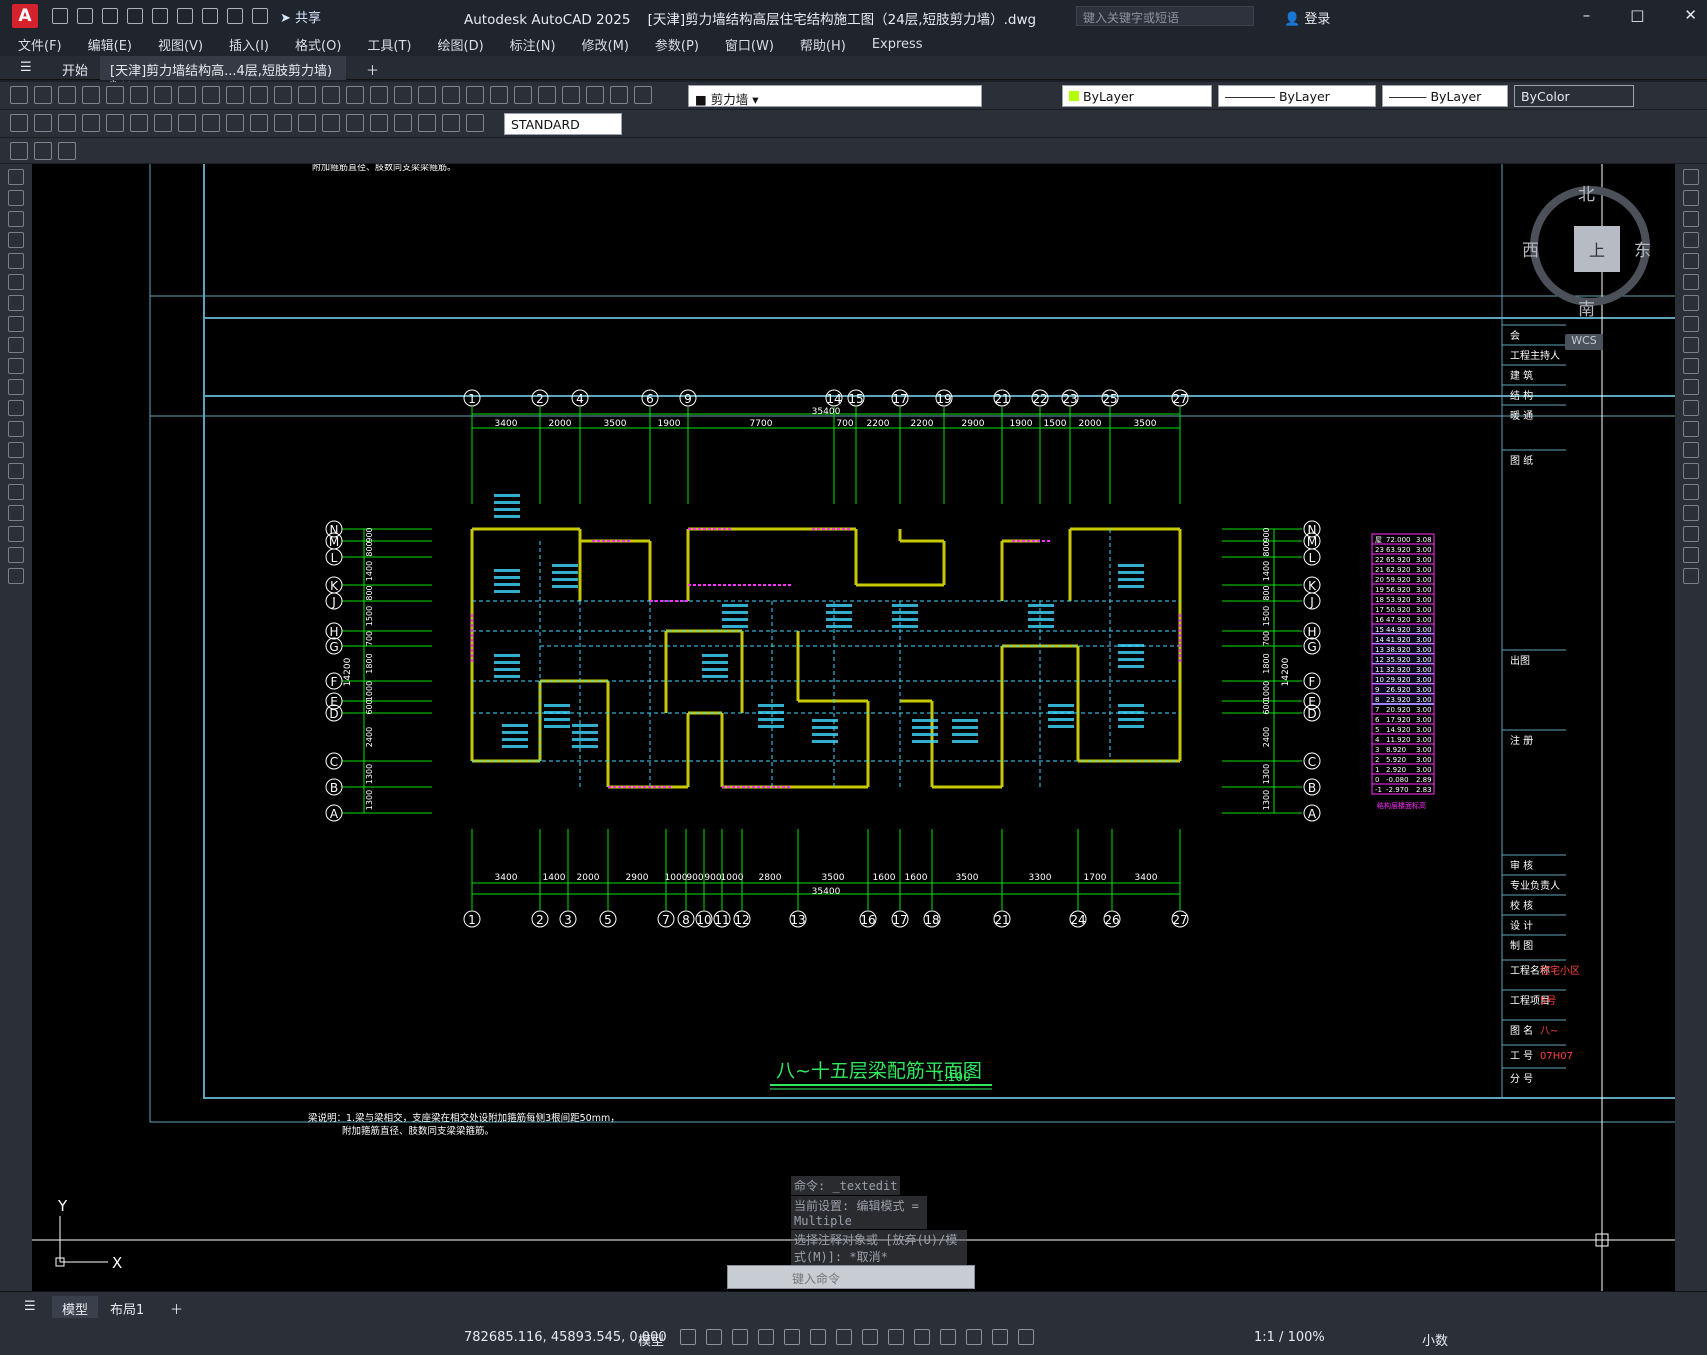  Describe the element at coordinates (1297, 96) in the screenshot. I see `linetype-dropdown: ―――― ByLayer` at that location.